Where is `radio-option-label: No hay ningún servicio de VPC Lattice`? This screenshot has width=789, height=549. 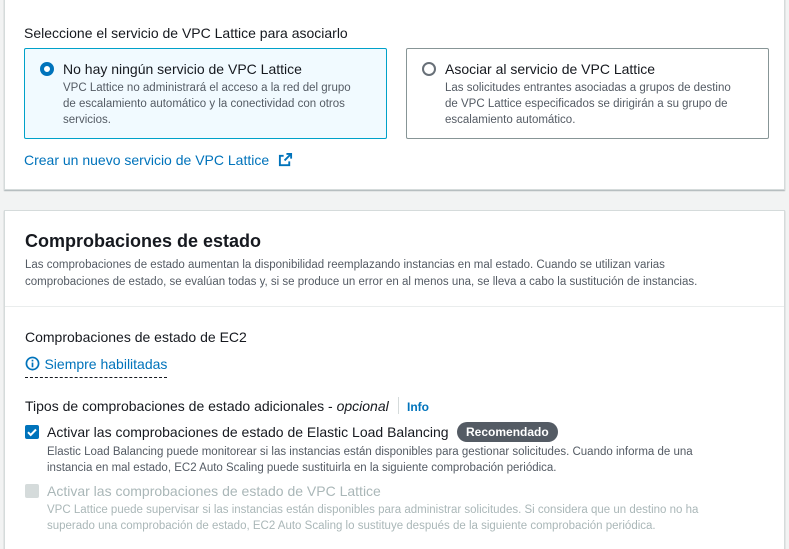 radio-option-label: No hay ningún servicio de VPC Lattice is located at coordinates (182, 69).